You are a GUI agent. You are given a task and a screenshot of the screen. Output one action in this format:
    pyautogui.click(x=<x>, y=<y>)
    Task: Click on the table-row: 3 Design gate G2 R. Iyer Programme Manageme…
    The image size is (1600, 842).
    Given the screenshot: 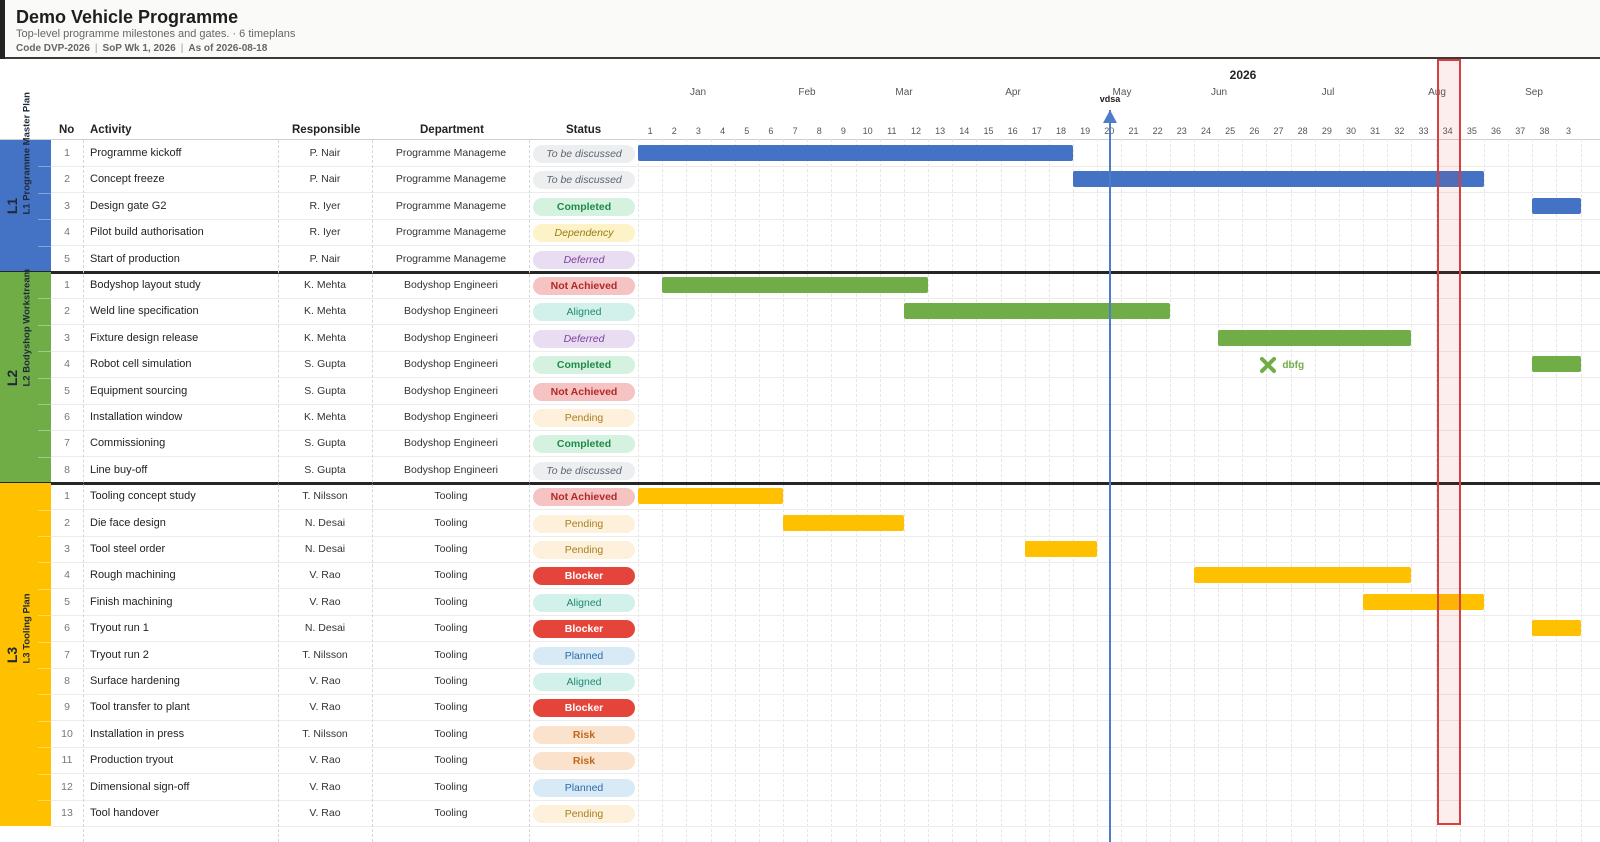 What is the action you would take?
    pyautogui.click(x=825, y=206)
    